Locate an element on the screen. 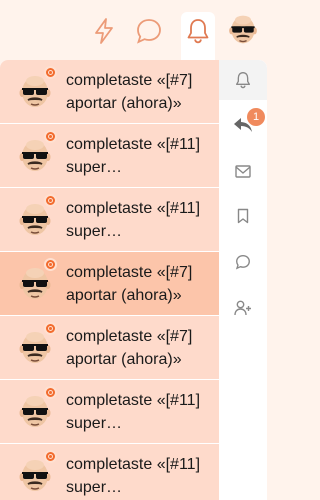 This screenshot has height=500, width=320. chat-bubble-icon is located at coordinates (149, 31).